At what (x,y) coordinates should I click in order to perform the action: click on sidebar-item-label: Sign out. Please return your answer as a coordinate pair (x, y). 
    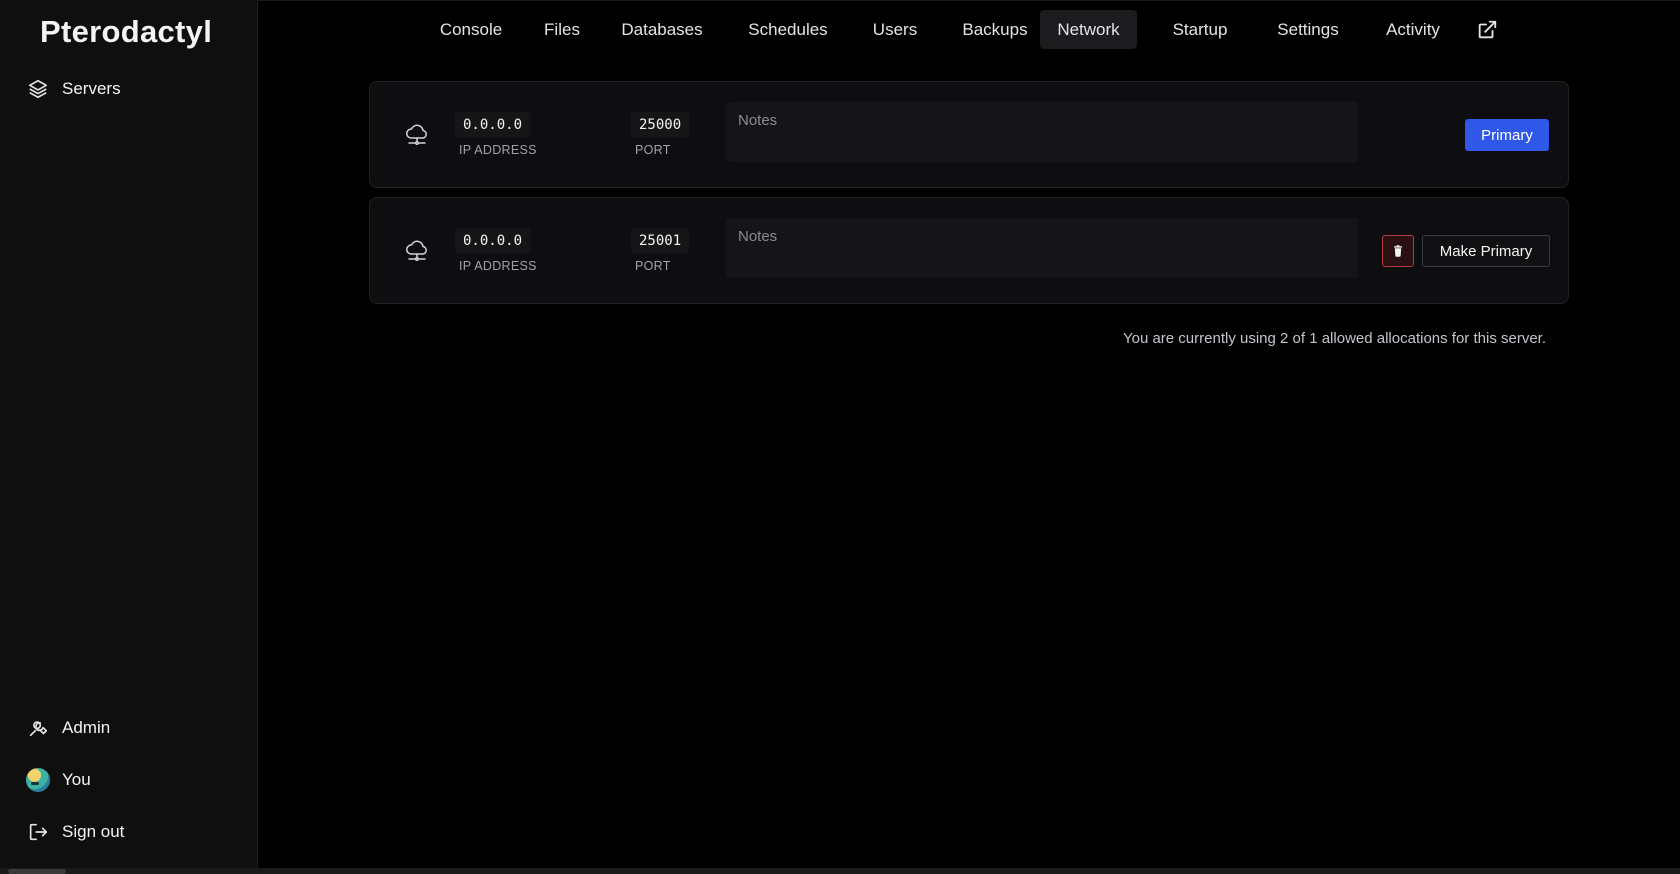
    Looking at the image, I should click on (93, 831).